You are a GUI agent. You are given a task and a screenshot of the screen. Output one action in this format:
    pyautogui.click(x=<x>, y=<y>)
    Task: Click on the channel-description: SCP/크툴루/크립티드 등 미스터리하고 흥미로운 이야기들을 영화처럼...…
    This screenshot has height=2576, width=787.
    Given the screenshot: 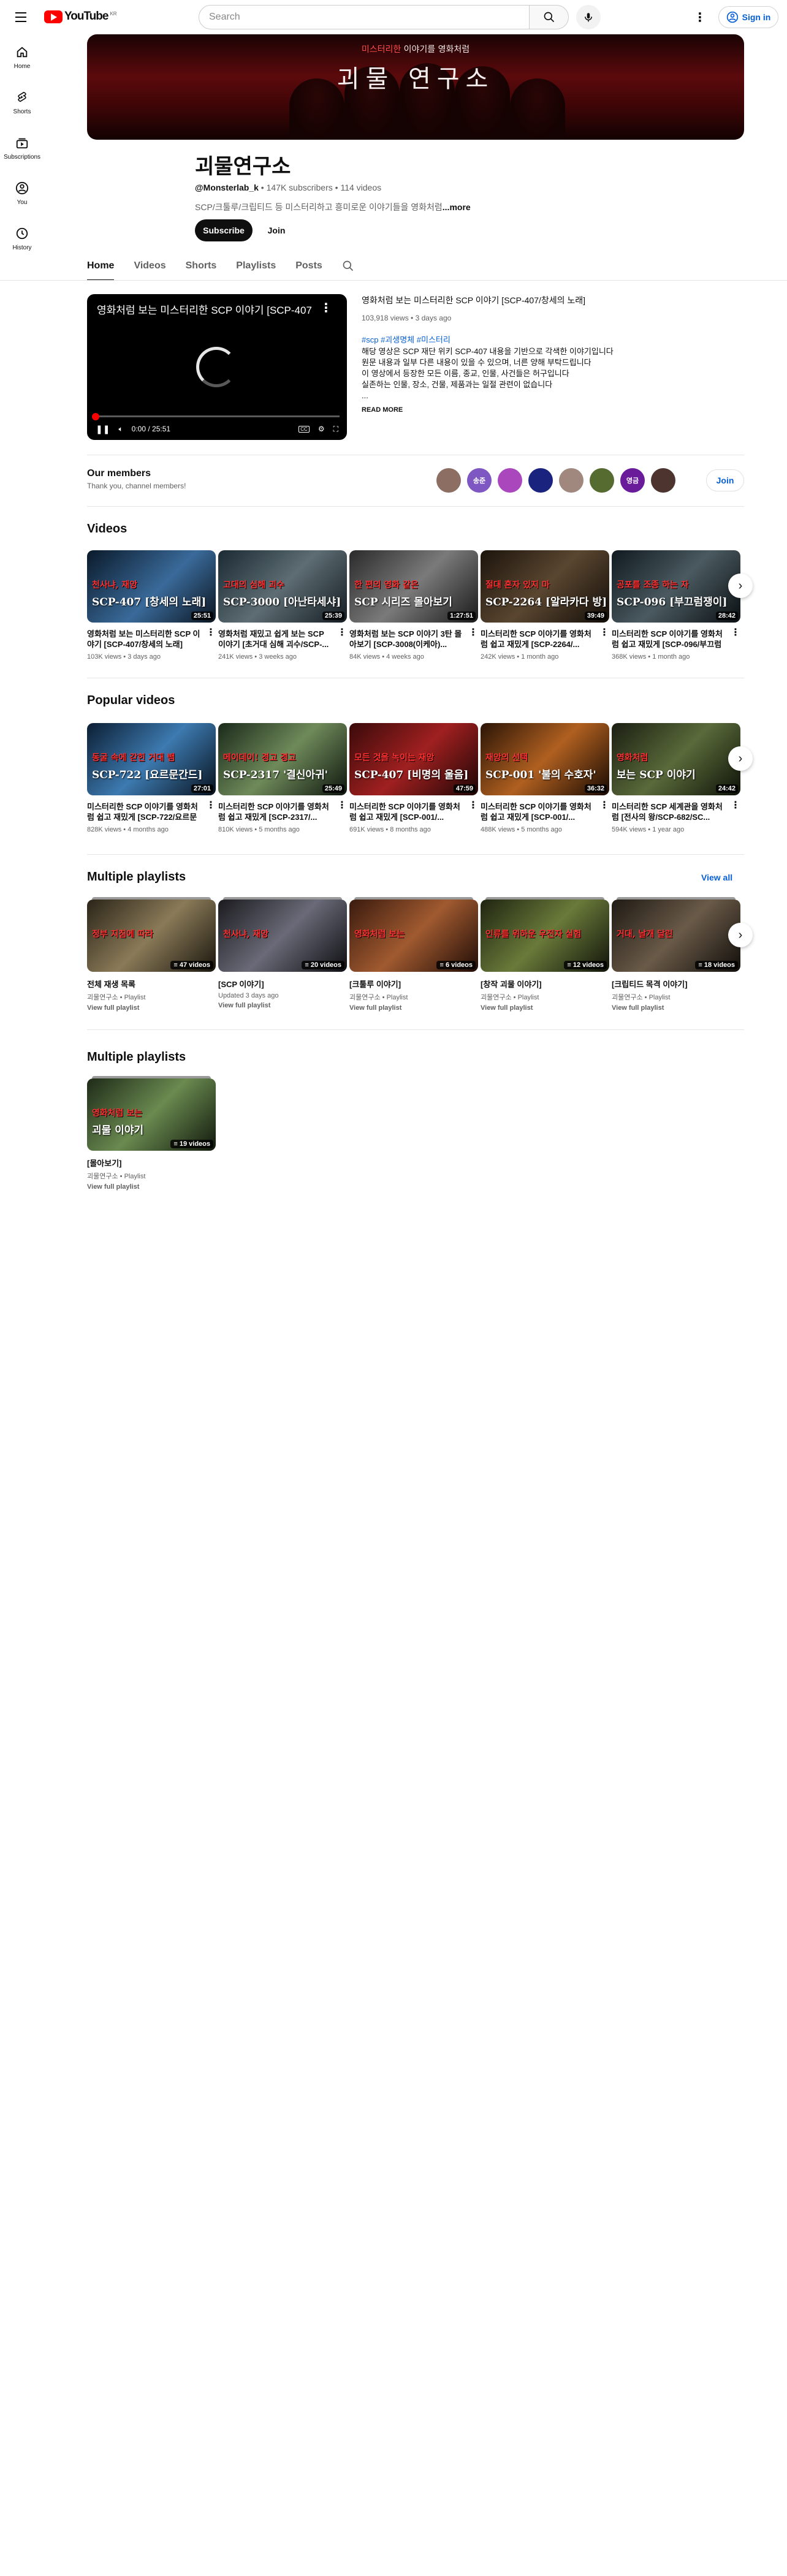 What is the action you would take?
    pyautogui.click(x=333, y=207)
    